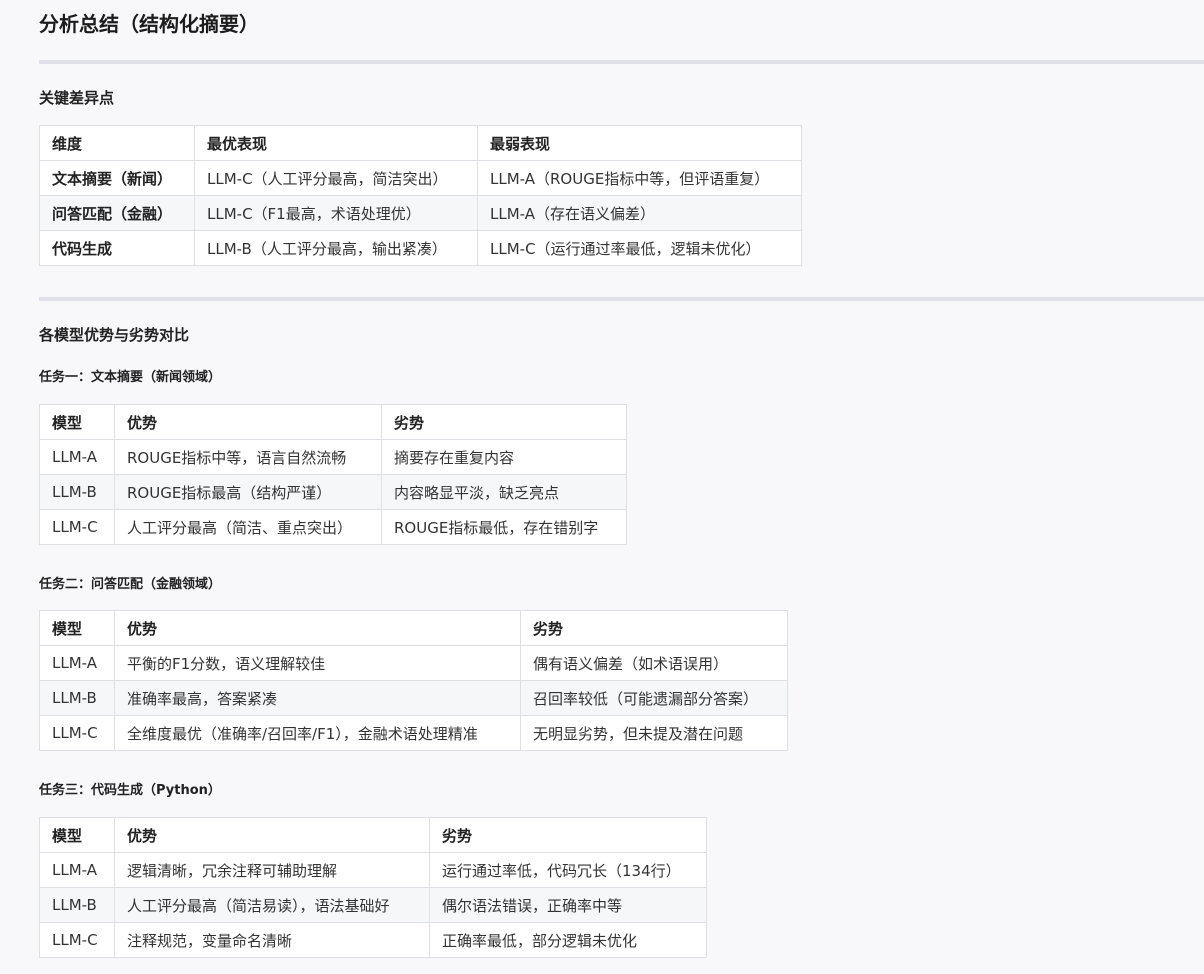 The width and height of the screenshot is (1204, 974). I want to click on table-row: 问答匹配（金融） LLM-C（F1最高，术语处理优） LLM-A（存在语义偏差）, so click(420, 213).